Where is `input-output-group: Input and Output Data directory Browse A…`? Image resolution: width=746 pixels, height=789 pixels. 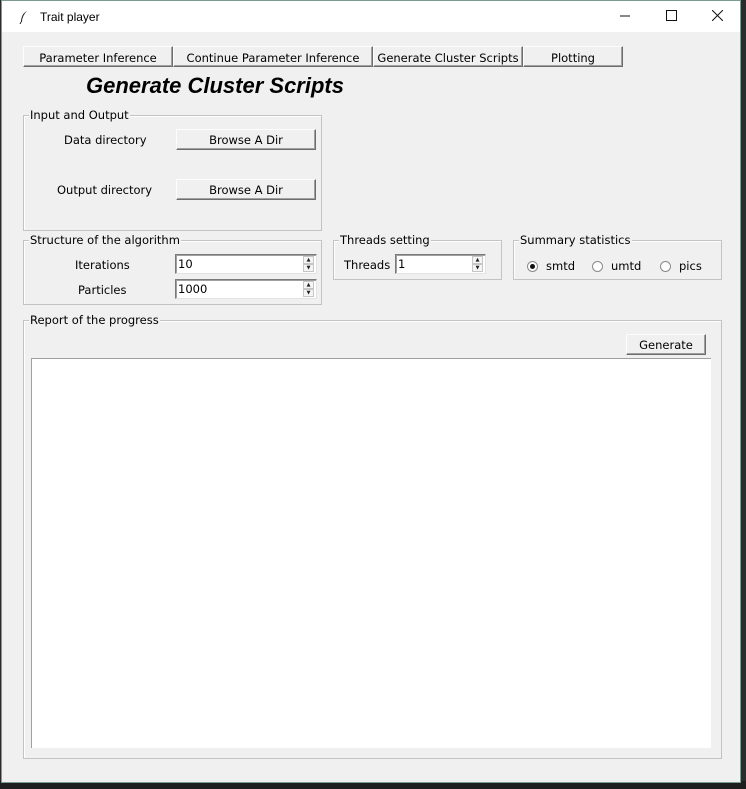 input-output-group: Input and Output Data directory Browse A… is located at coordinates (172, 169).